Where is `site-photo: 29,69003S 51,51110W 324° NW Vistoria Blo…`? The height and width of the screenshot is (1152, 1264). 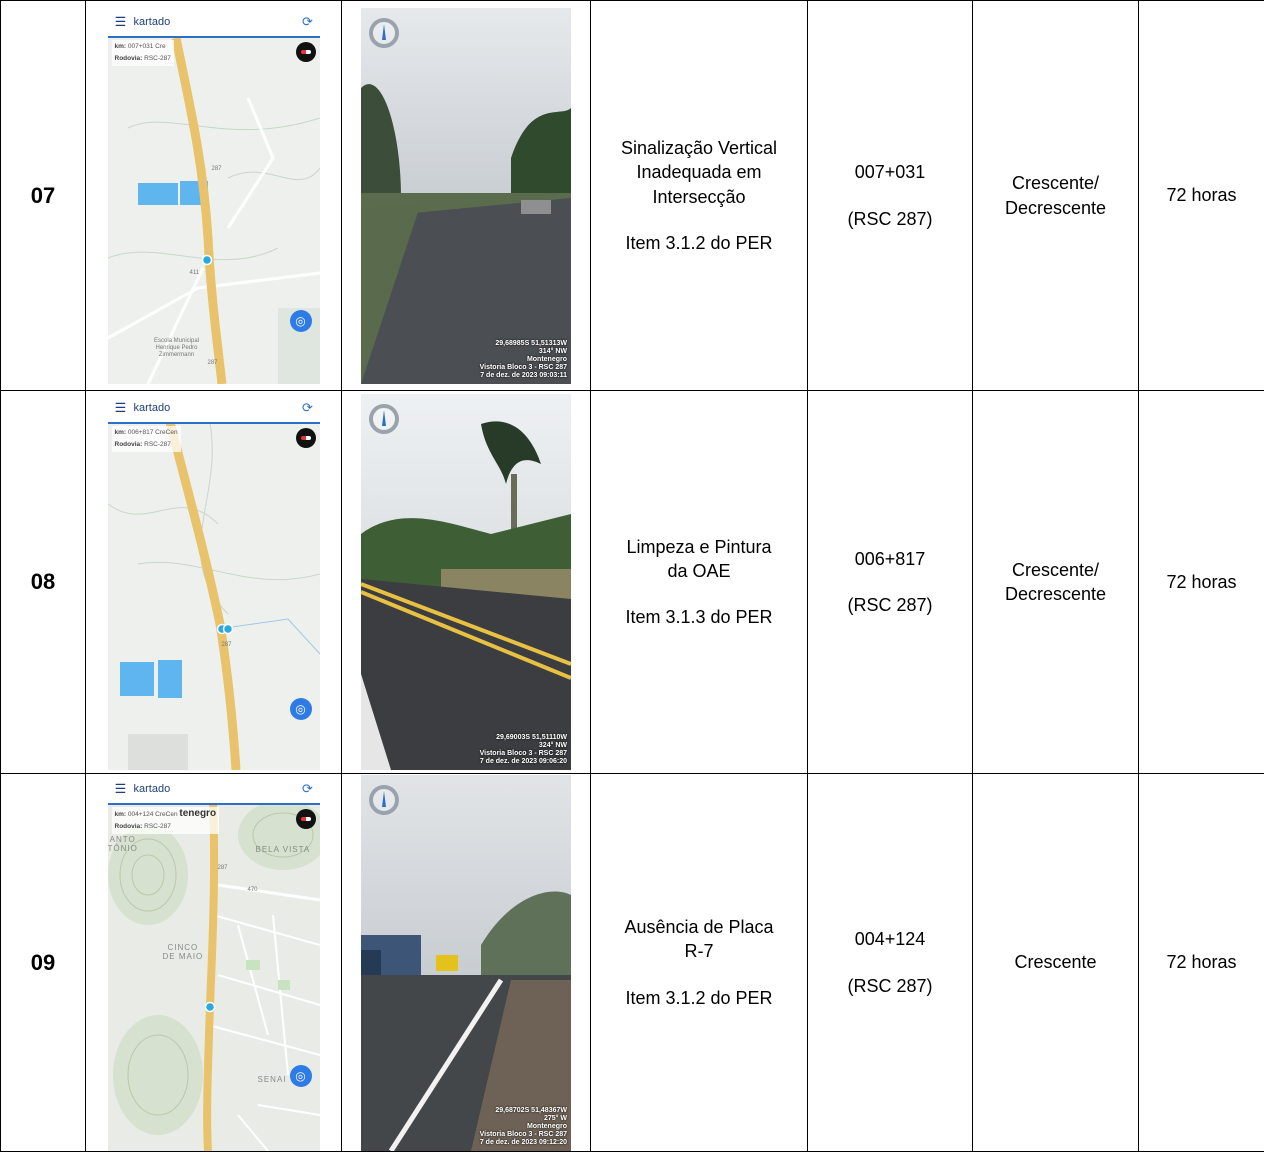
site-photo: 29,69003S 51,51110W 324° NW Vistoria Blo… is located at coordinates (466, 582).